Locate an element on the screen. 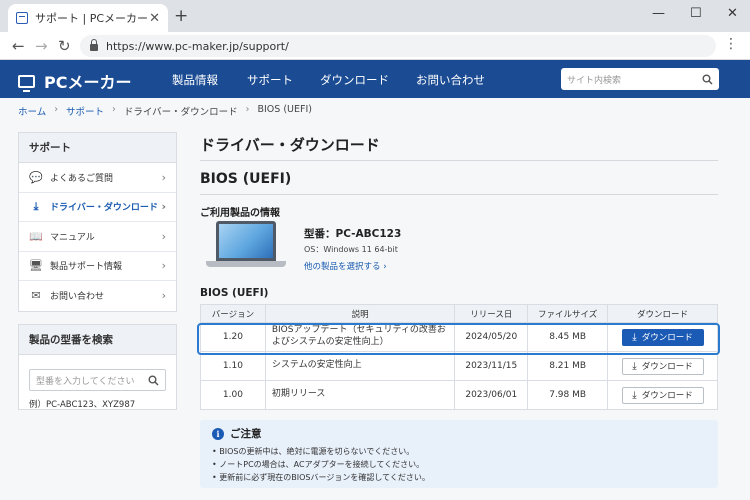  chat-bubble-icon: 💬 is located at coordinates (36, 177).